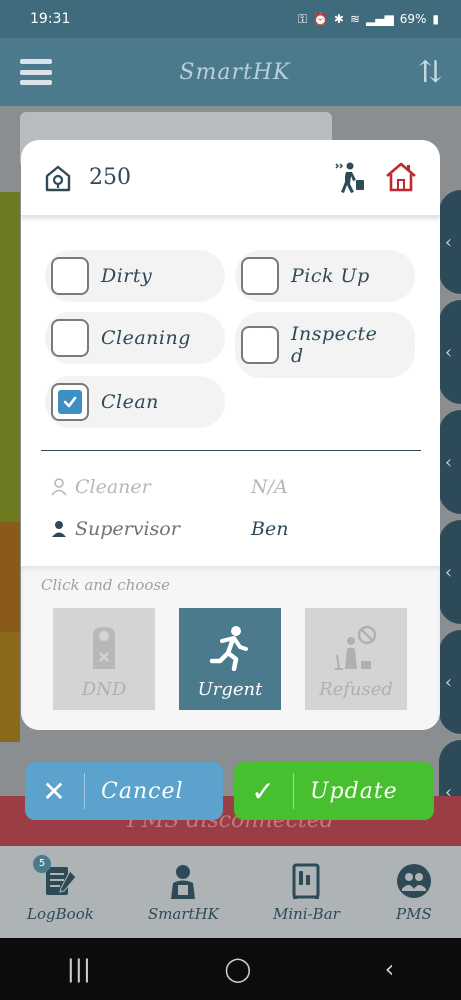 The width and height of the screenshot is (461, 1000). I want to click on nav-pms-label: PMS, so click(414, 914).